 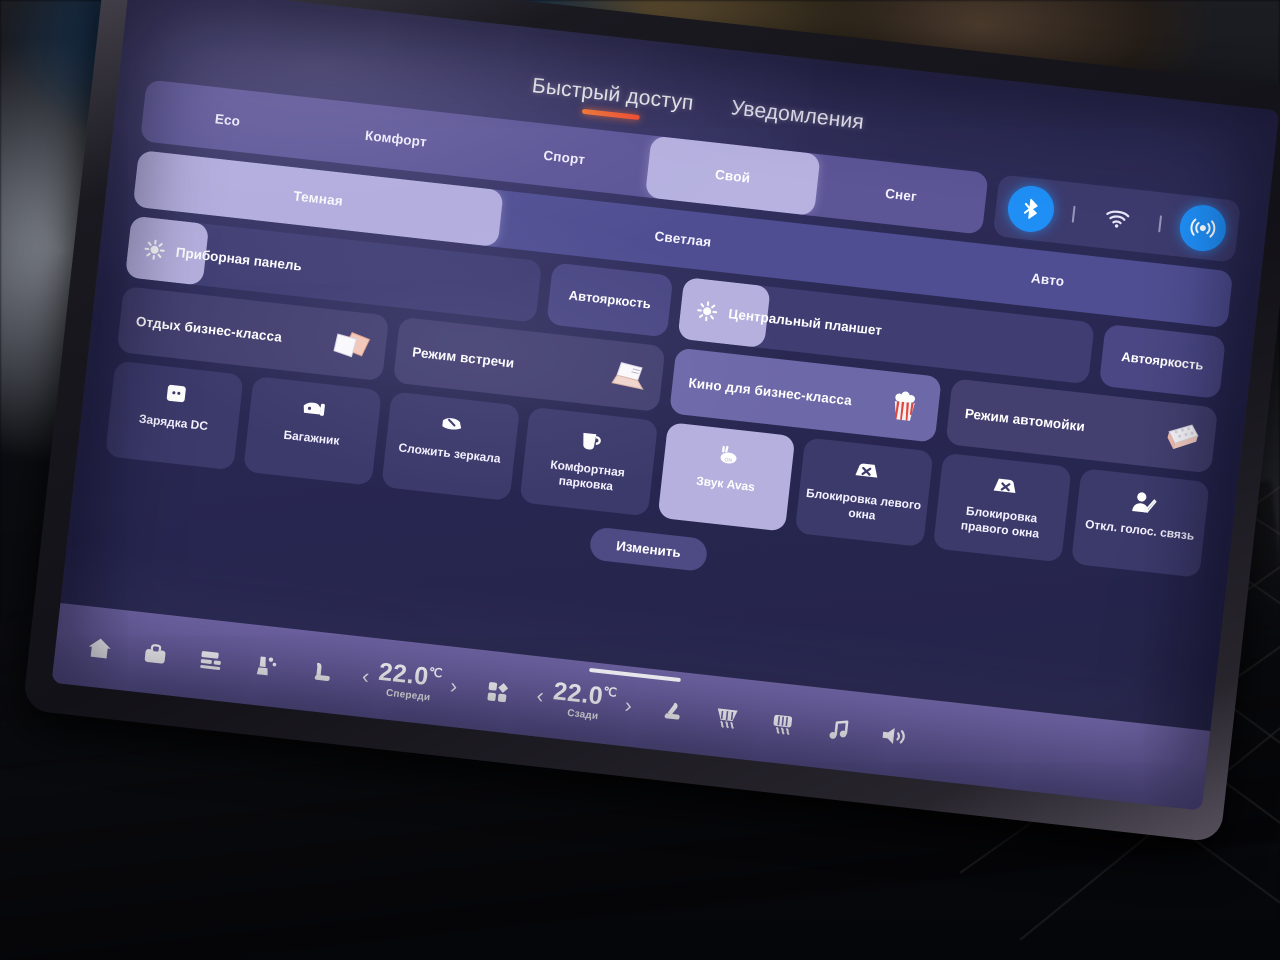 I want to click on rear-defrost-icon, so click(x=783, y=724).